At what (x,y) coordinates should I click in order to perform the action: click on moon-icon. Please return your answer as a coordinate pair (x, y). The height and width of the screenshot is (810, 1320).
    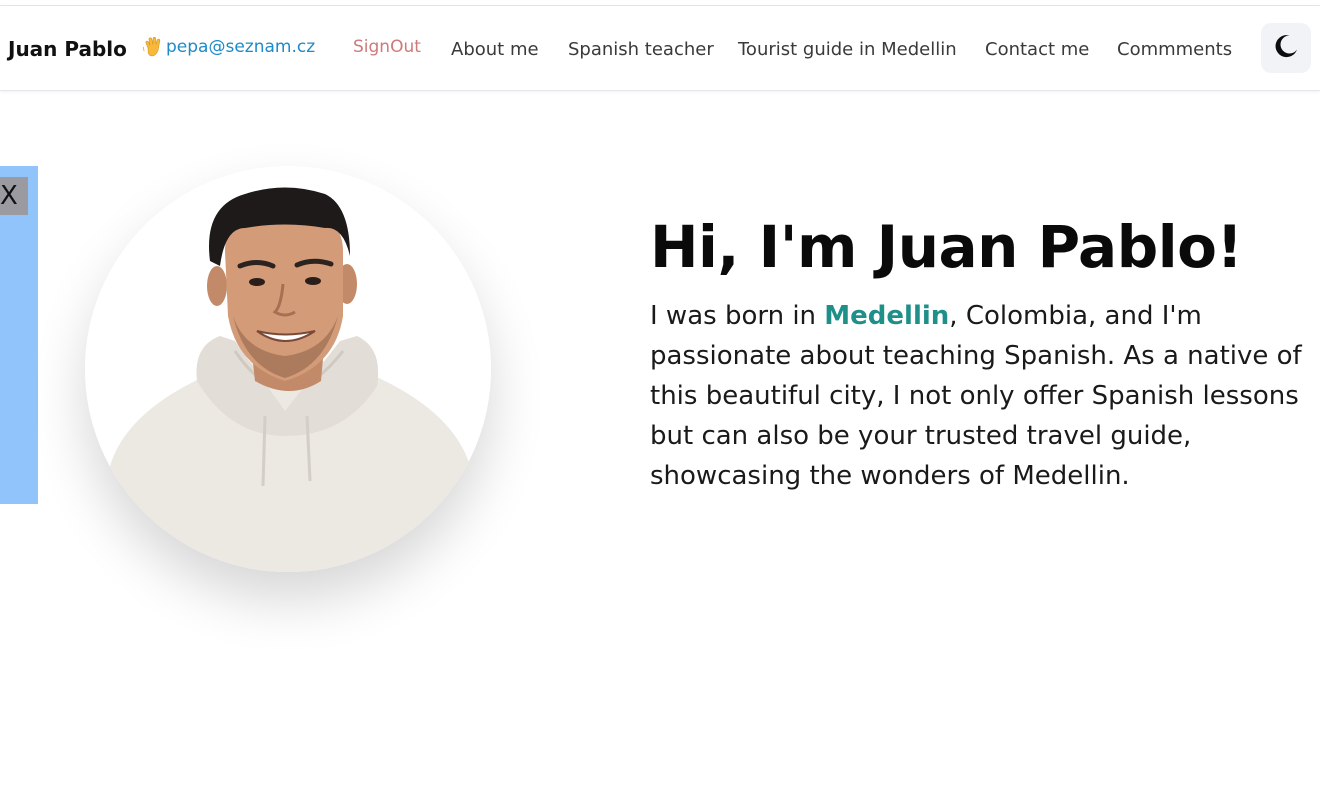
    Looking at the image, I should click on (1286, 48).